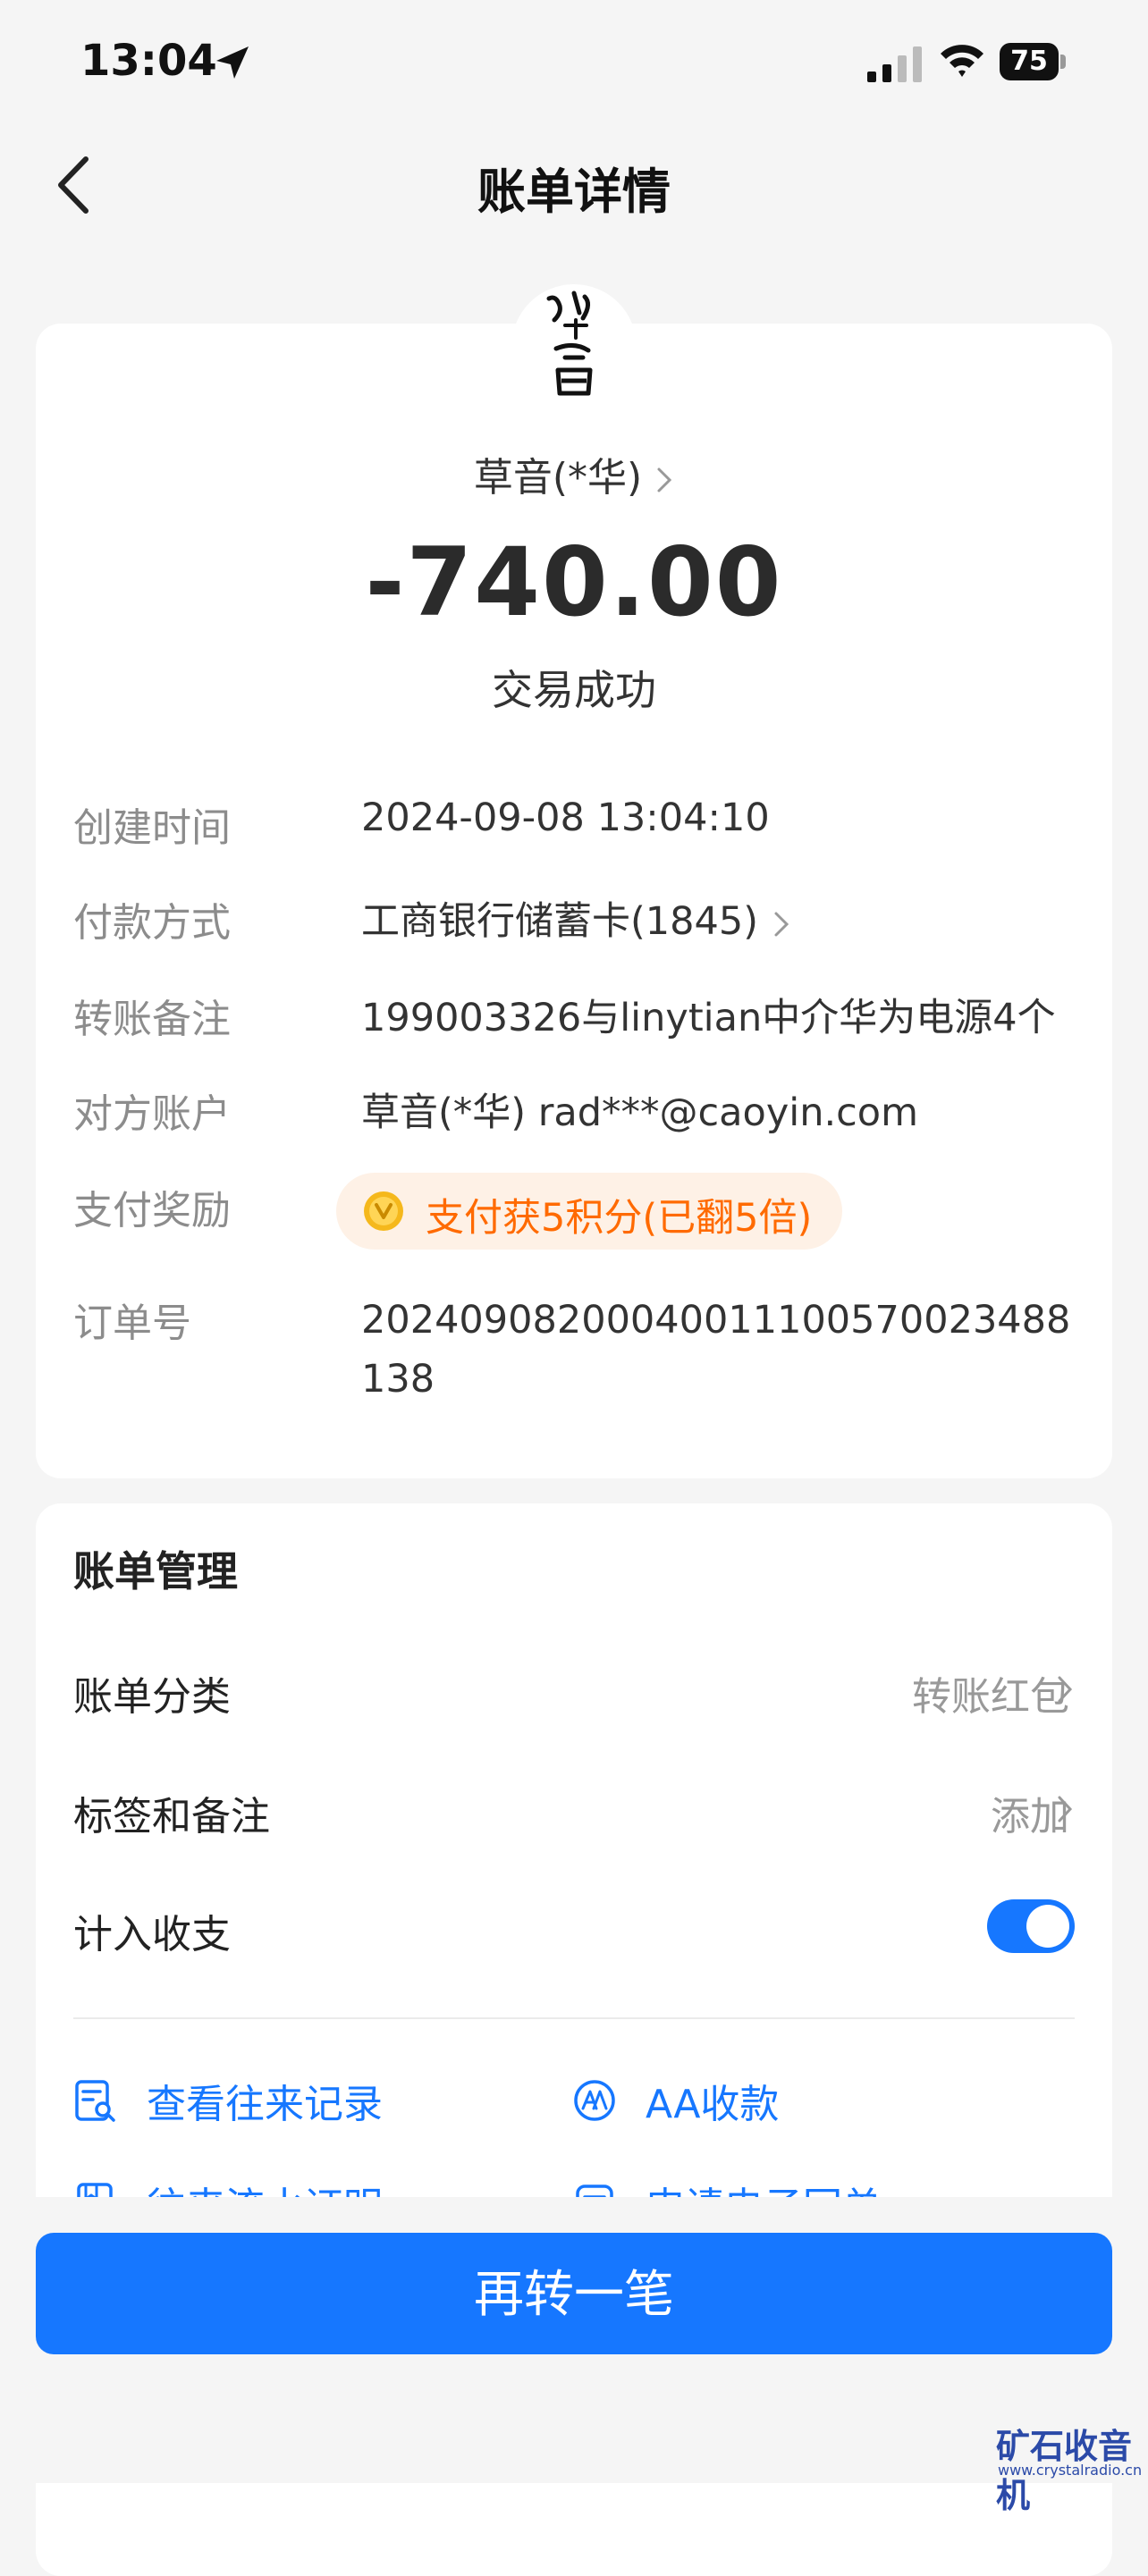 The width and height of the screenshot is (1148, 2576). Describe the element at coordinates (171, 1817) in the screenshot. I see `tags-notes-label: 标签和备注` at that location.